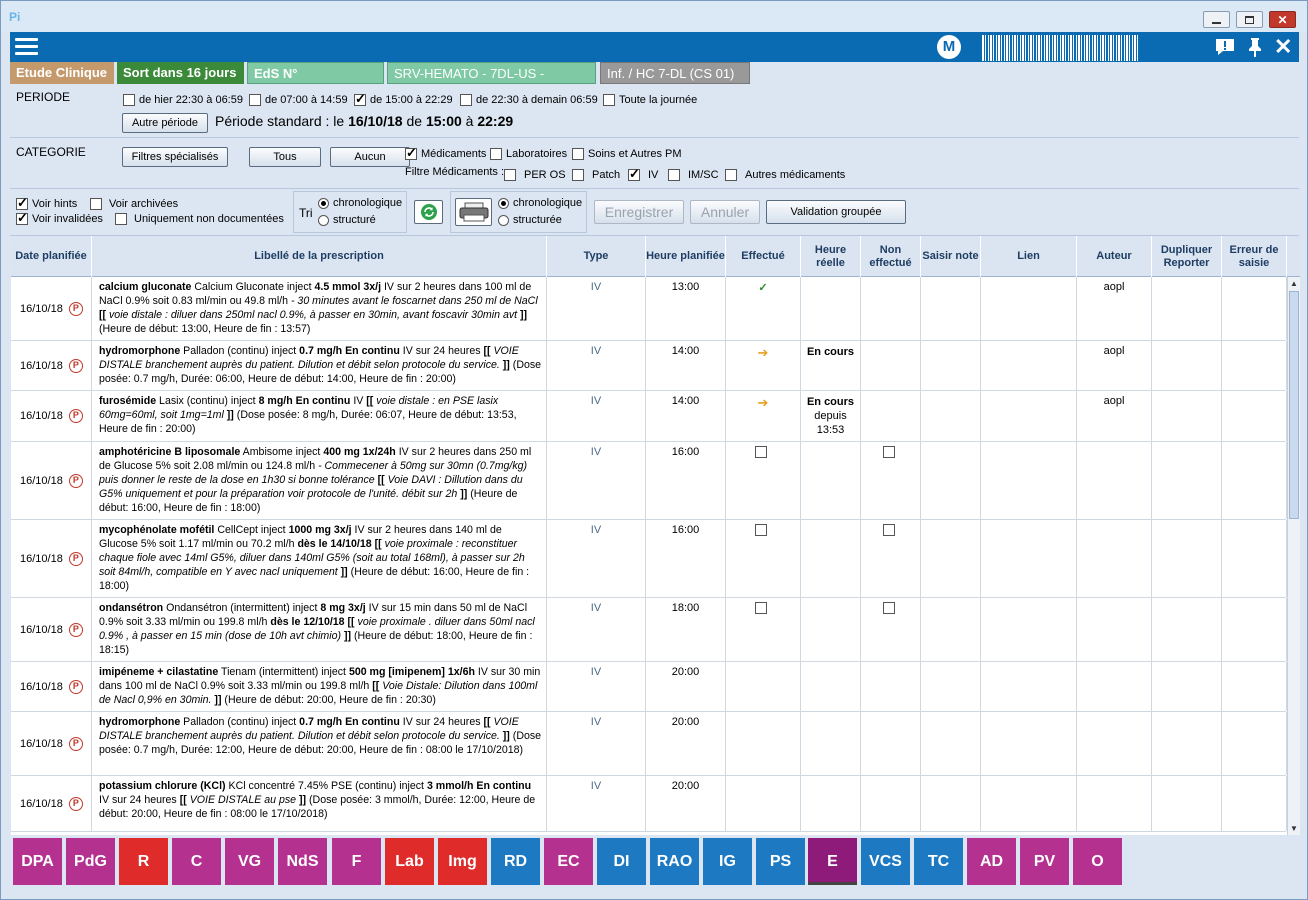  What do you see at coordinates (403, 99) in the screenshot?
I see `periode-option-3: de 15:00 à 22:29` at bounding box center [403, 99].